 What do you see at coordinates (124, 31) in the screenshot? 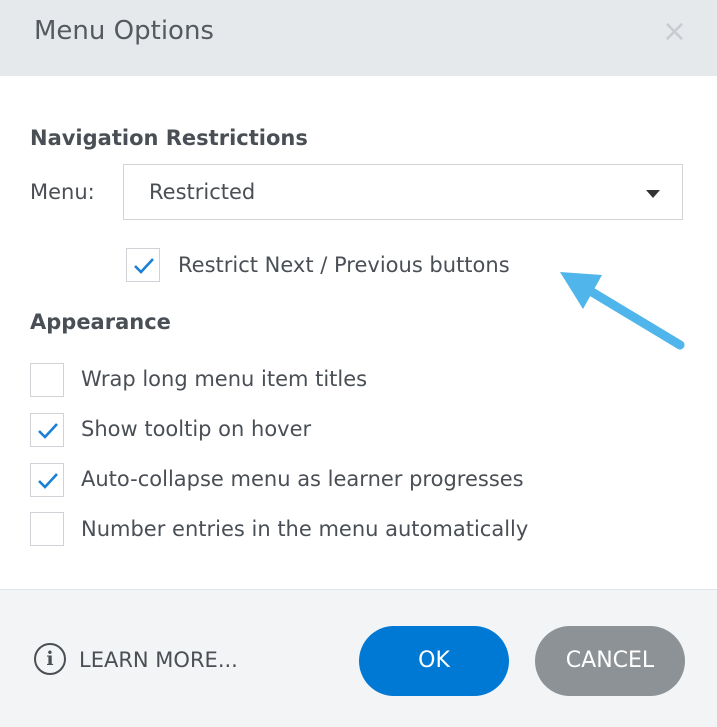
I see `dialog-title: Menu Options` at bounding box center [124, 31].